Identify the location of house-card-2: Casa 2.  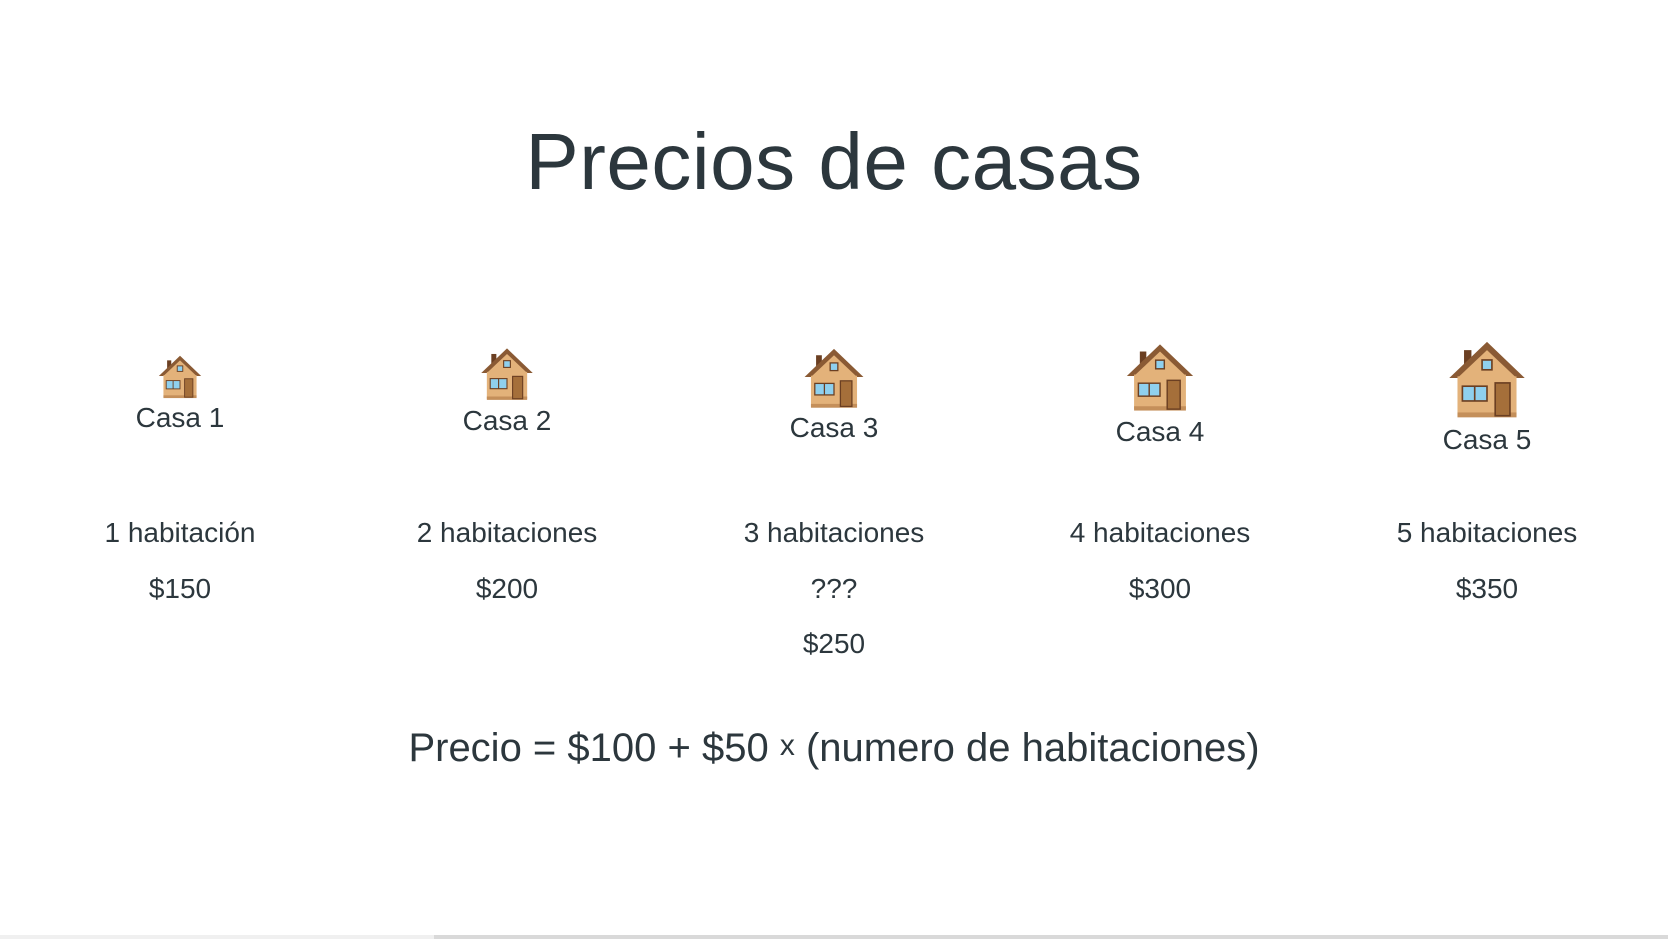
(507, 390).